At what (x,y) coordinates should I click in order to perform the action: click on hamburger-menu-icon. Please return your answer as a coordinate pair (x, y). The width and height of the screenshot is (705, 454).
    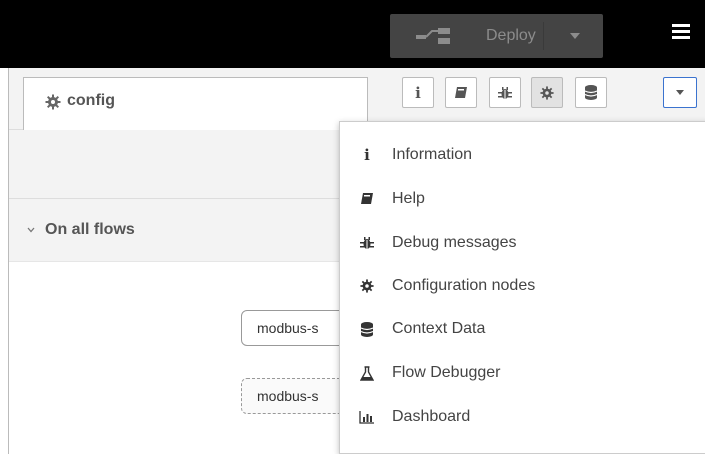
    Looking at the image, I should click on (681, 32).